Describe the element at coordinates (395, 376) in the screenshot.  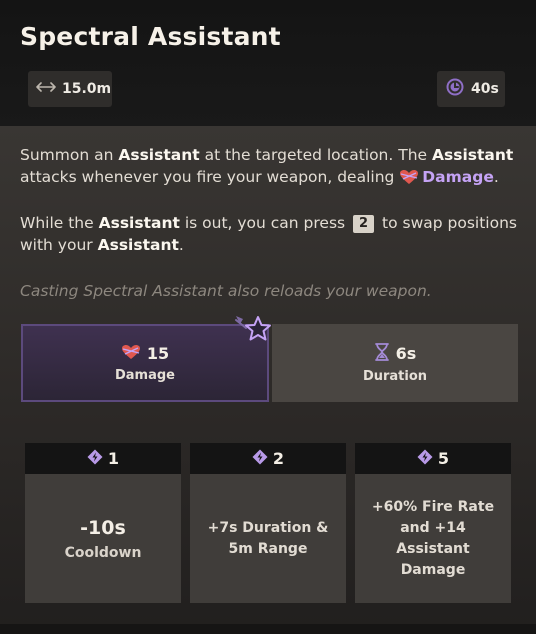
I see `duration-label: Duration` at that location.